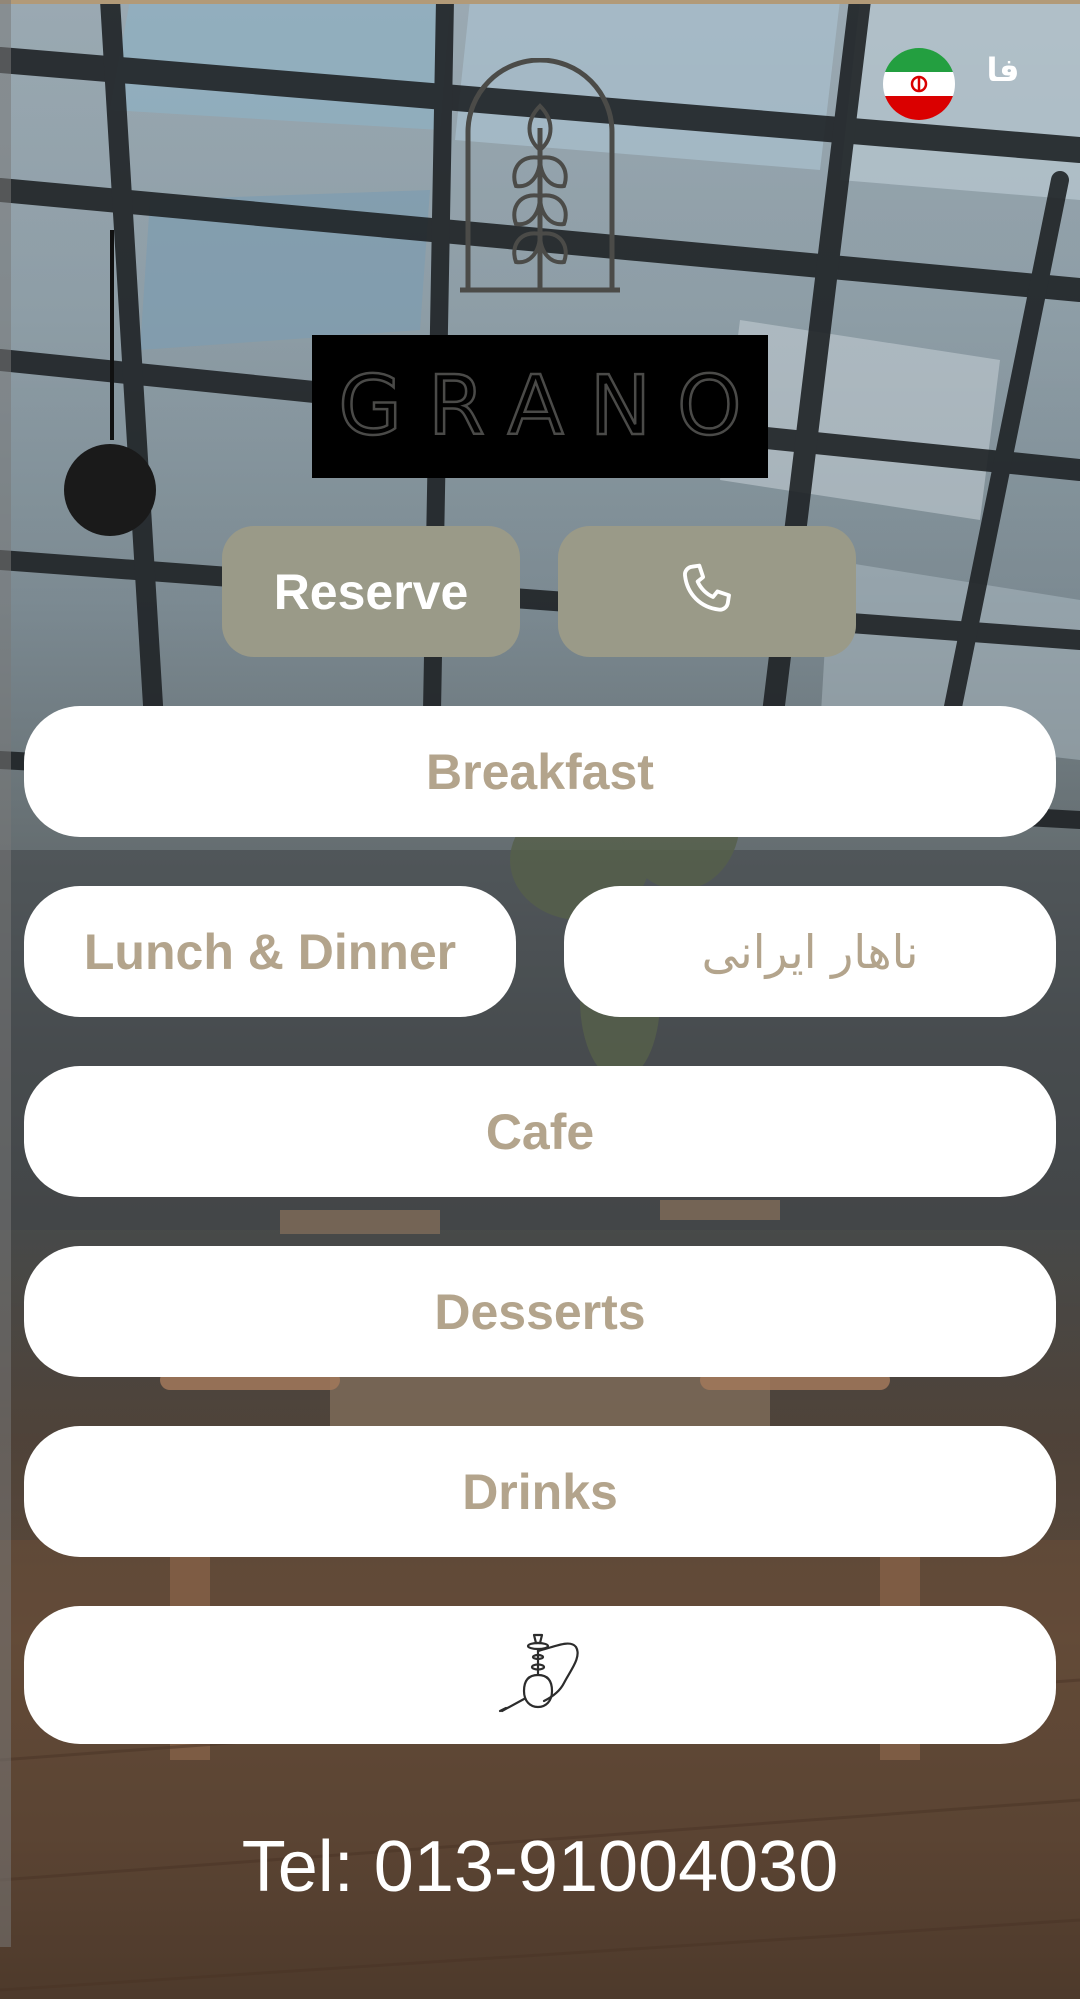 The width and height of the screenshot is (1080, 1999). I want to click on menu-persian-lunch-button: ناهار ایرانی, so click(810, 951).